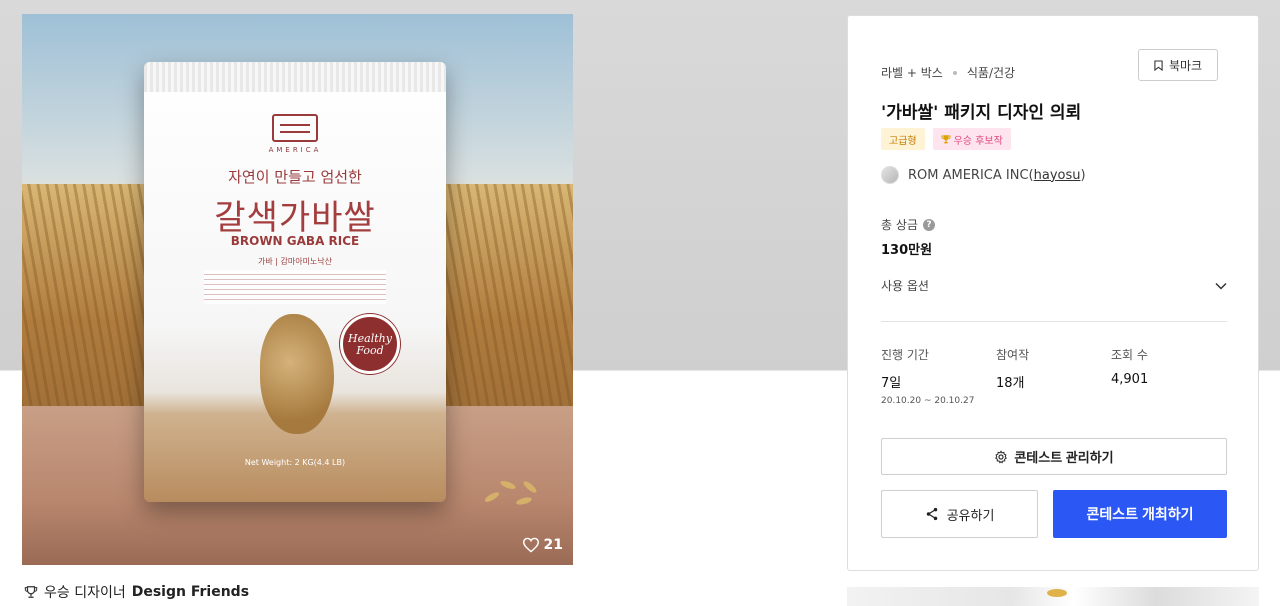 The width and height of the screenshot is (1280, 606). I want to click on healthy-food-badge: Healthy Food, so click(370, 344).